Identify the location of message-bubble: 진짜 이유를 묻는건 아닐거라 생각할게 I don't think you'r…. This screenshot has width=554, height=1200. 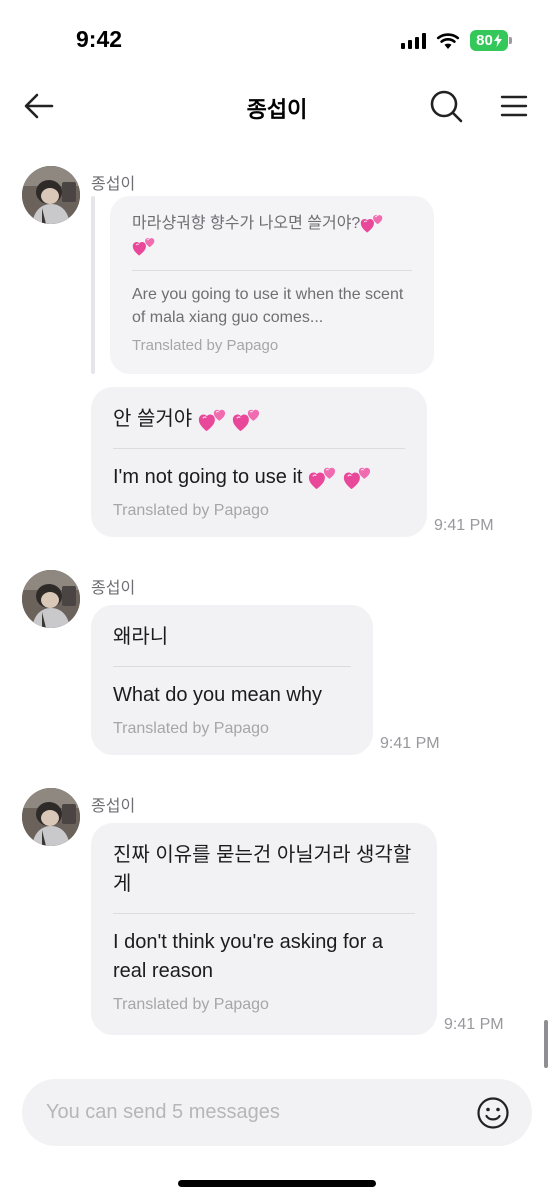
(264, 929).